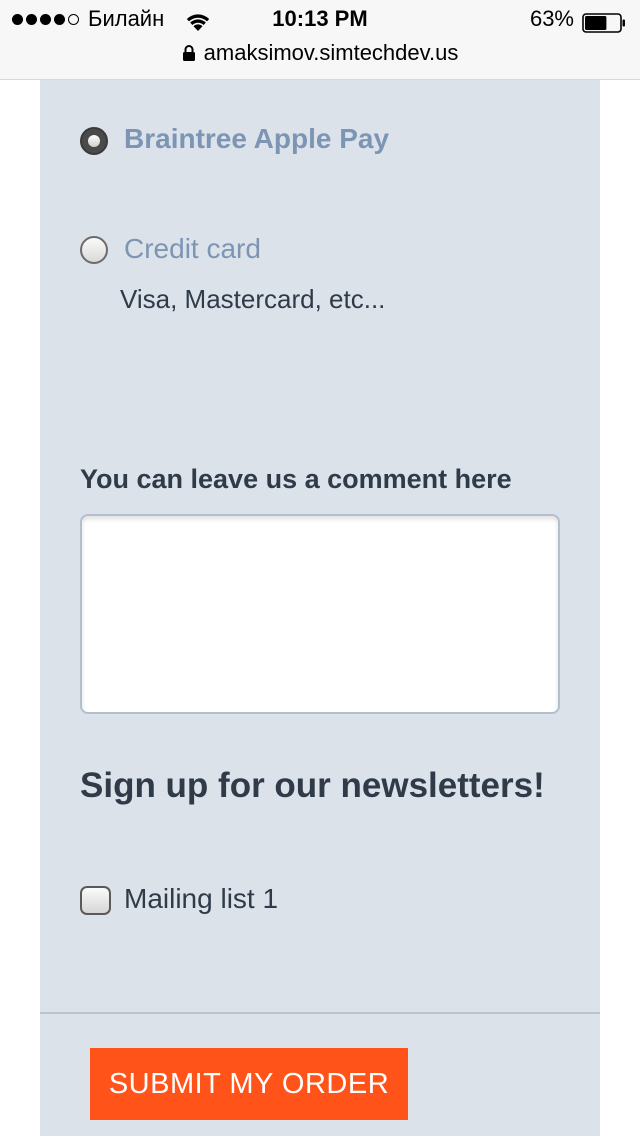 The image size is (640, 1136). I want to click on url-text: amaksimov.simtechdev.us, so click(331, 52).